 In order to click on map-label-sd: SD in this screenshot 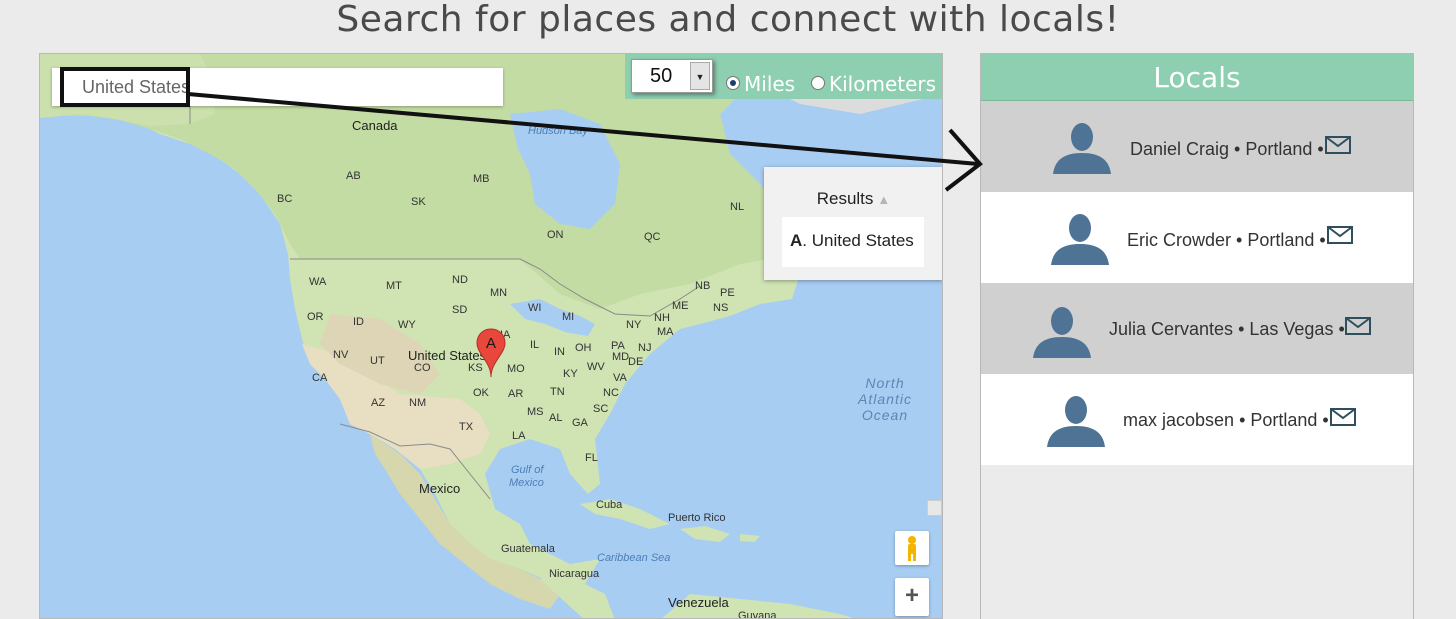, I will do `click(460, 310)`.